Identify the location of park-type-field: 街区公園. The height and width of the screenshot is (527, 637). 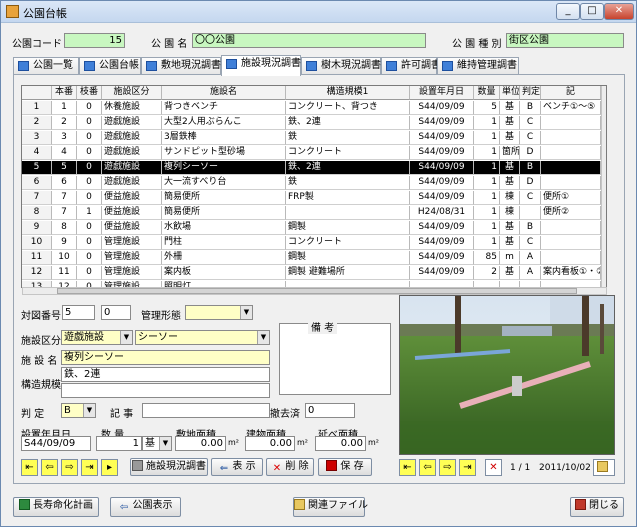
(565, 40).